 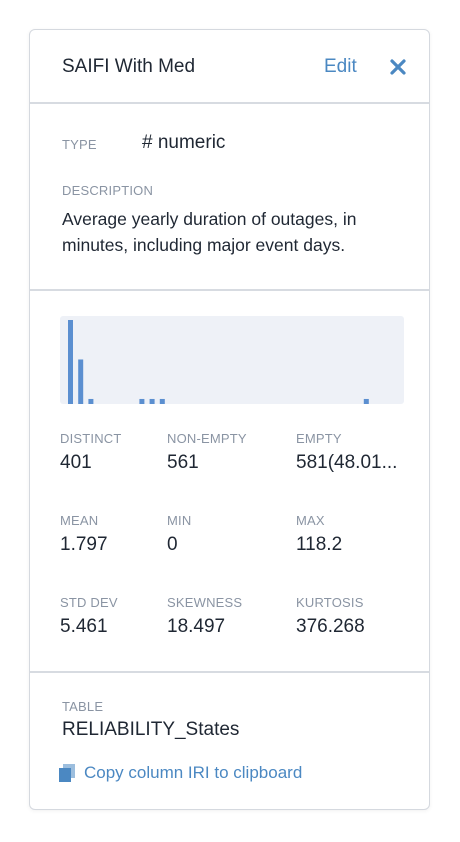 What do you see at coordinates (108, 190) in the screenshot?
I see `description-label: DESCRIPTION` at bounding box center [108, 190].